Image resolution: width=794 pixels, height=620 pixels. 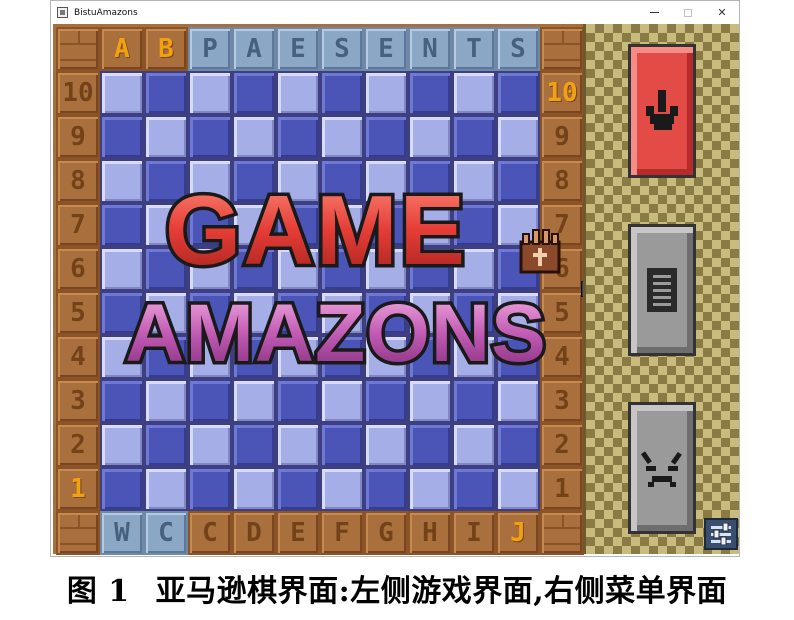 What do you see at coordinates (662, 290) in the screenshot?
I see `rules-button` at bounding box center [662, 290].